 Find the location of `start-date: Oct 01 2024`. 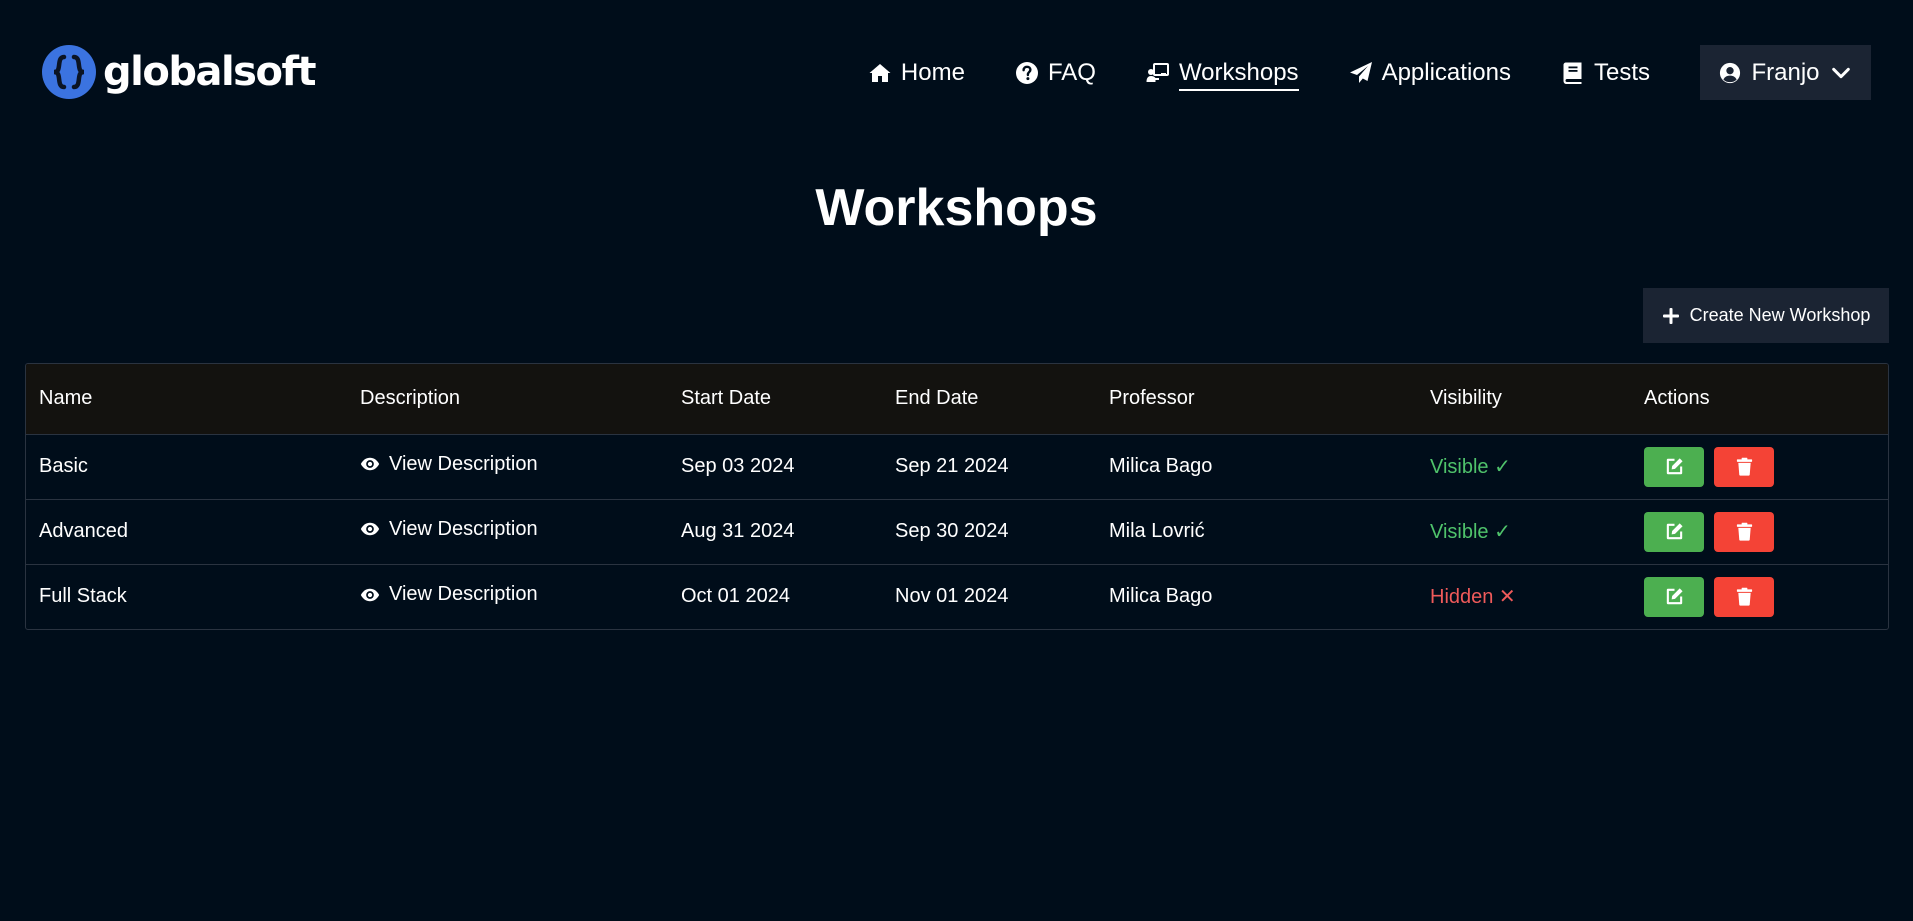

start-date: Oct 01 2024 is located at coordinates (735, 596).